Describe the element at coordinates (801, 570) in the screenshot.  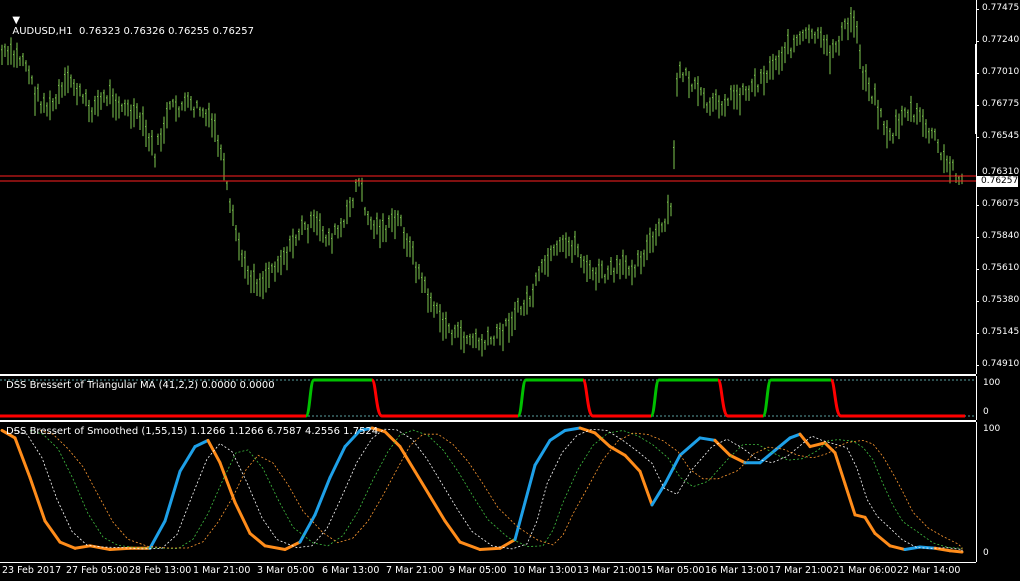
I see `time-label: 17 Mar 21:00` at that location.